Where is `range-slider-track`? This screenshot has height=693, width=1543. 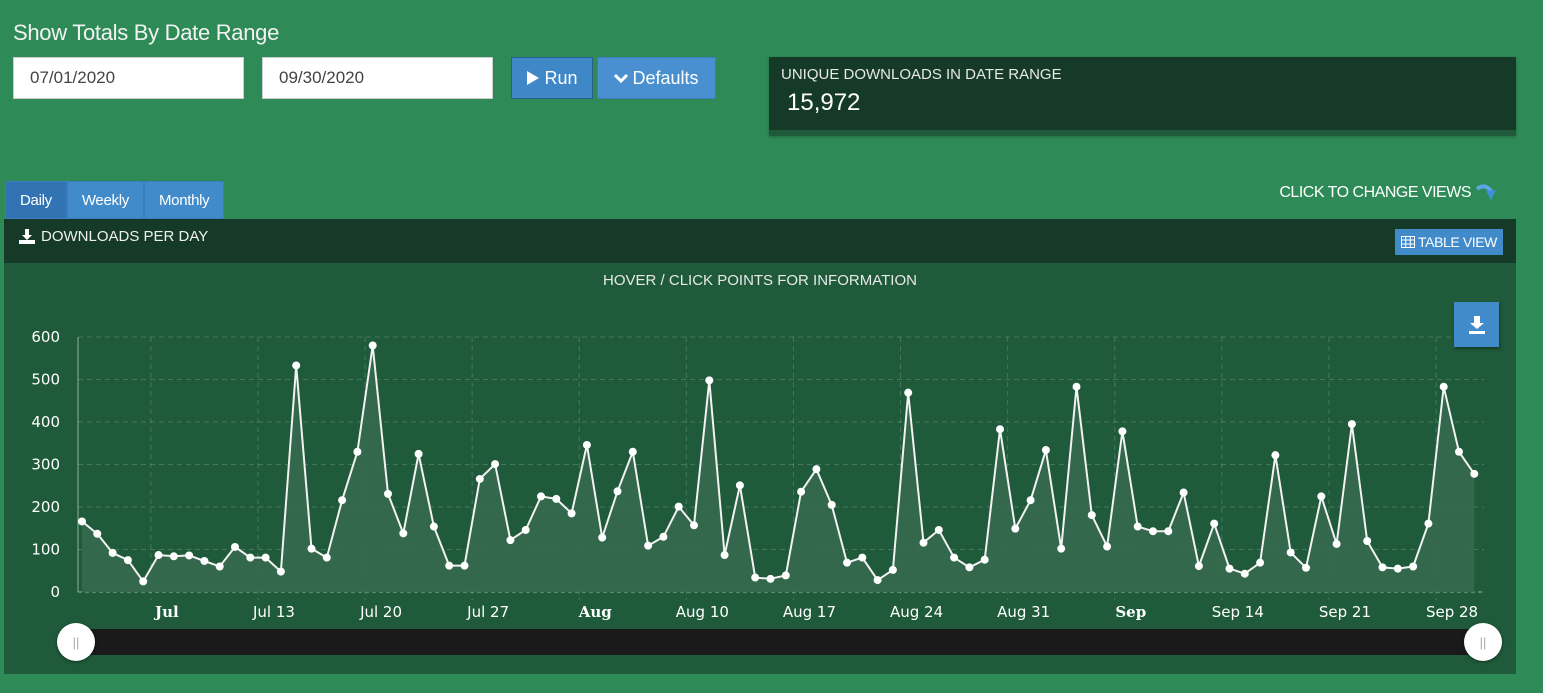 range-slider-track is located at coordinates (781, 642).